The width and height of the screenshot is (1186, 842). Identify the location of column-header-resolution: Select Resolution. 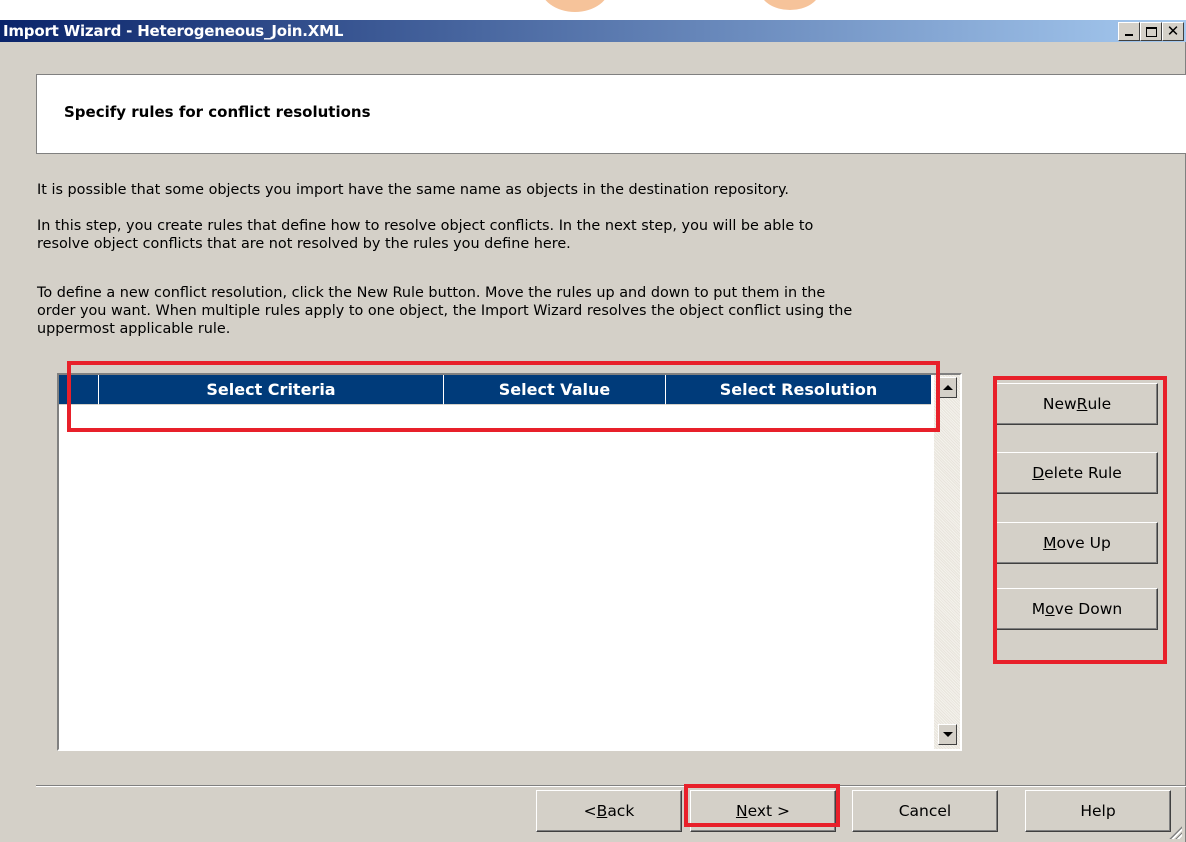
(798, 390).